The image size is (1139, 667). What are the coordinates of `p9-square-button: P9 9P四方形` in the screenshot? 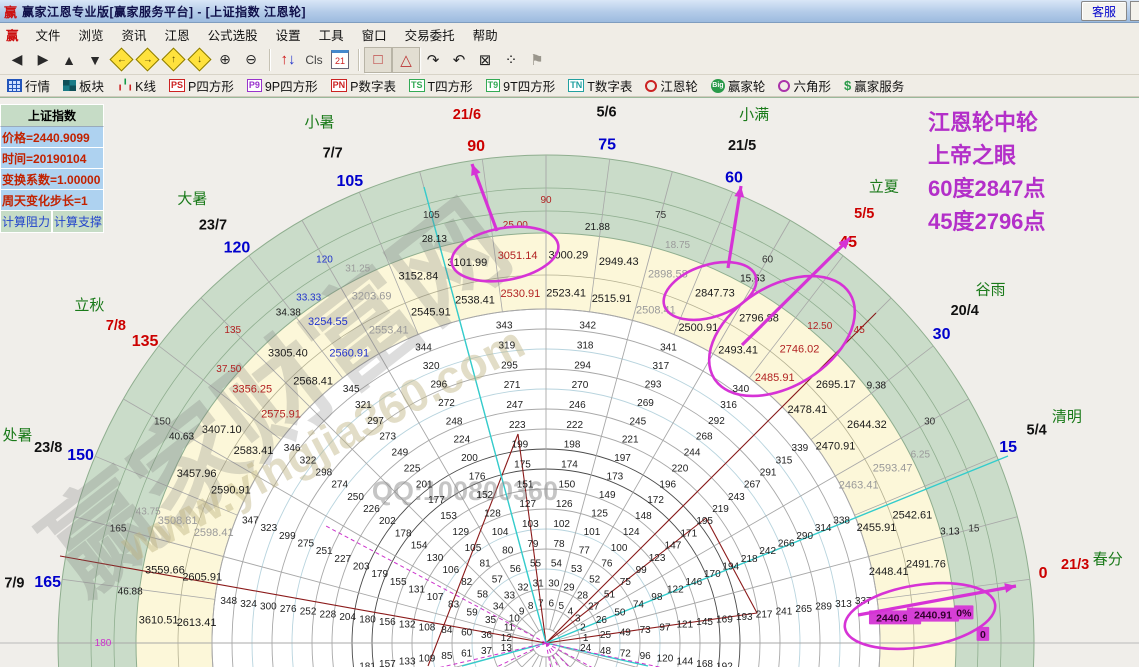 It's located at (282, 85).